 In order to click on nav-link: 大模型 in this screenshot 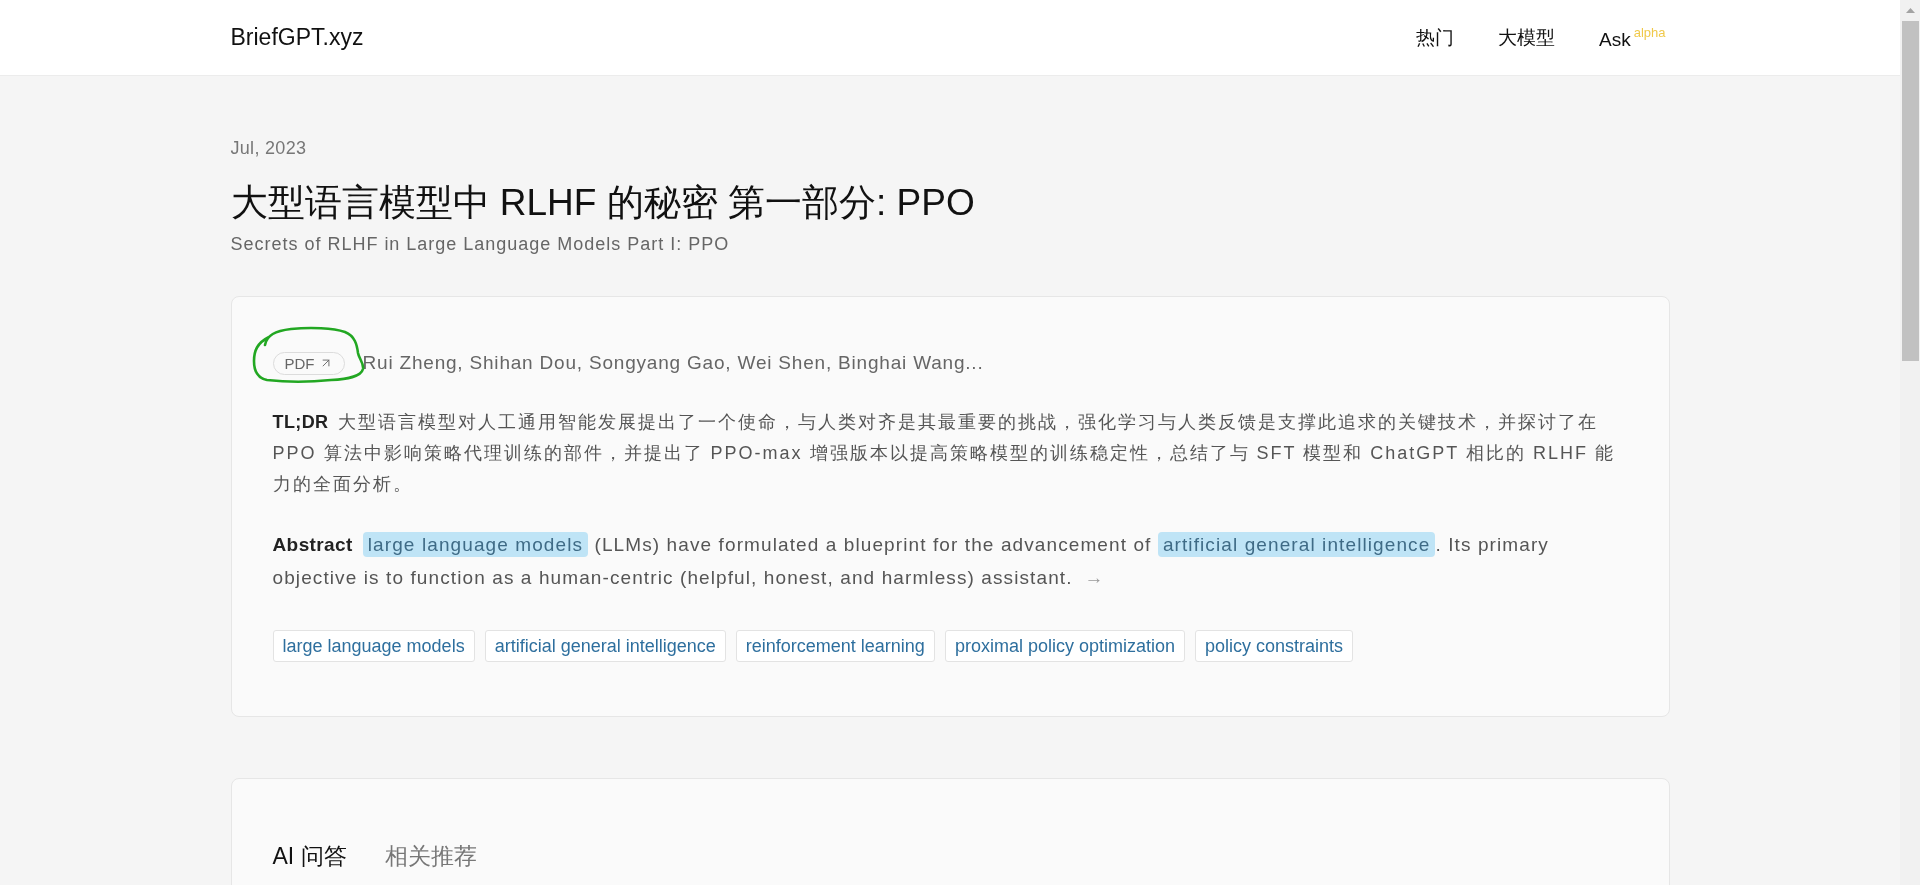, I will do `click(1526, 37)`.